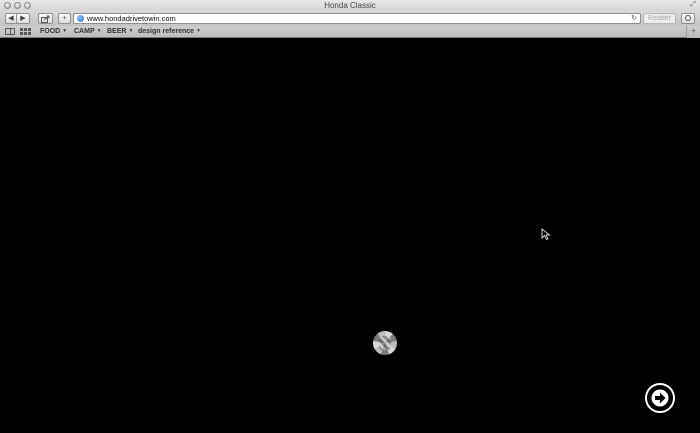 The height and width of the screenshot is (433, 700). I want to click on bookmark-label: FOOD, so click(50, 31).